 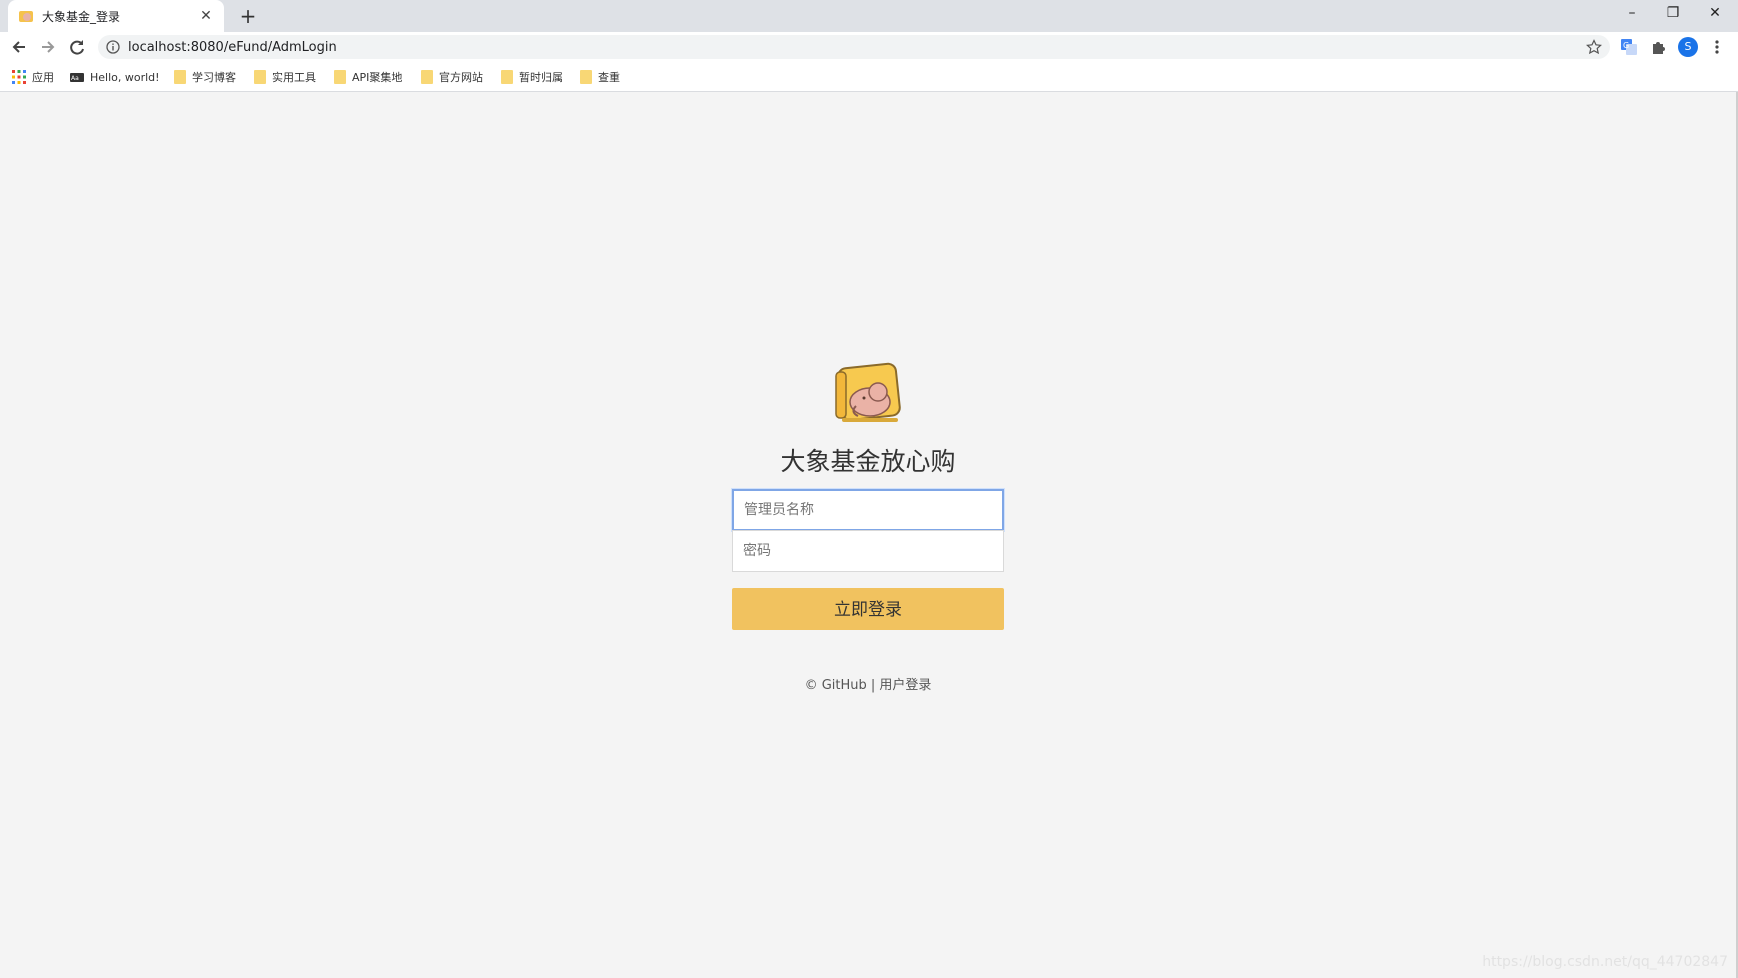 What do you see at coordinates (854, 47) in the screenshot?
I see `address-bar: localhost:8080/eFund/AdmLogin` at bounding box center [854, 47].